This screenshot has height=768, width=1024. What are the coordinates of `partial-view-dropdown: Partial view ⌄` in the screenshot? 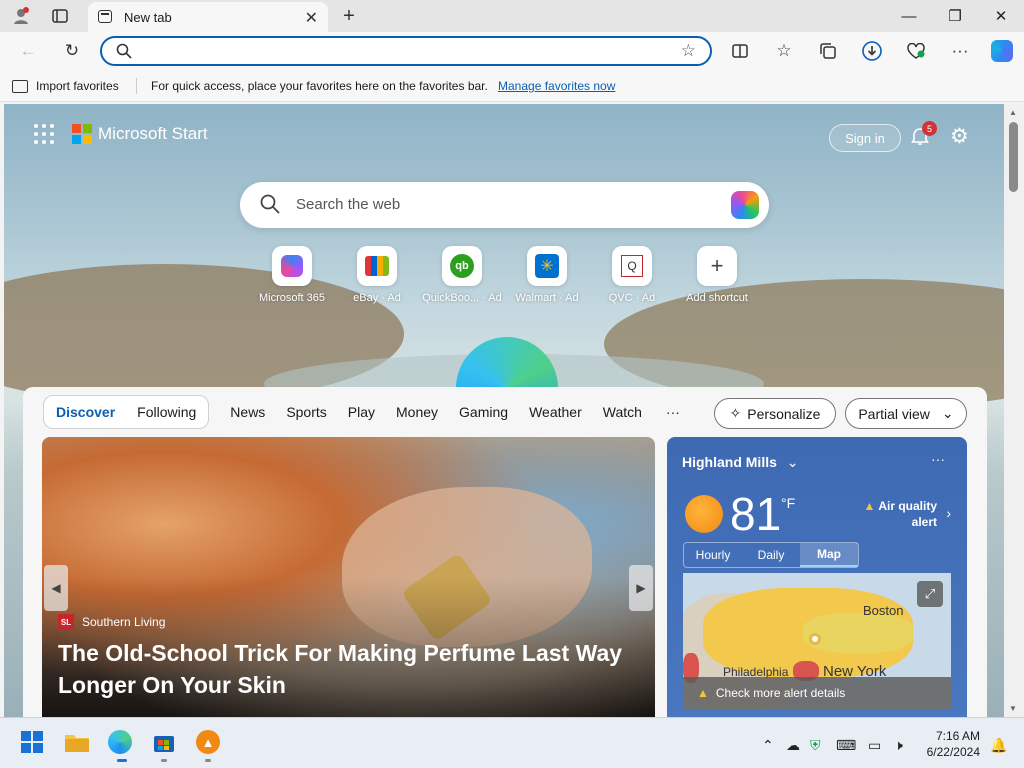 It's located at (906, 413).